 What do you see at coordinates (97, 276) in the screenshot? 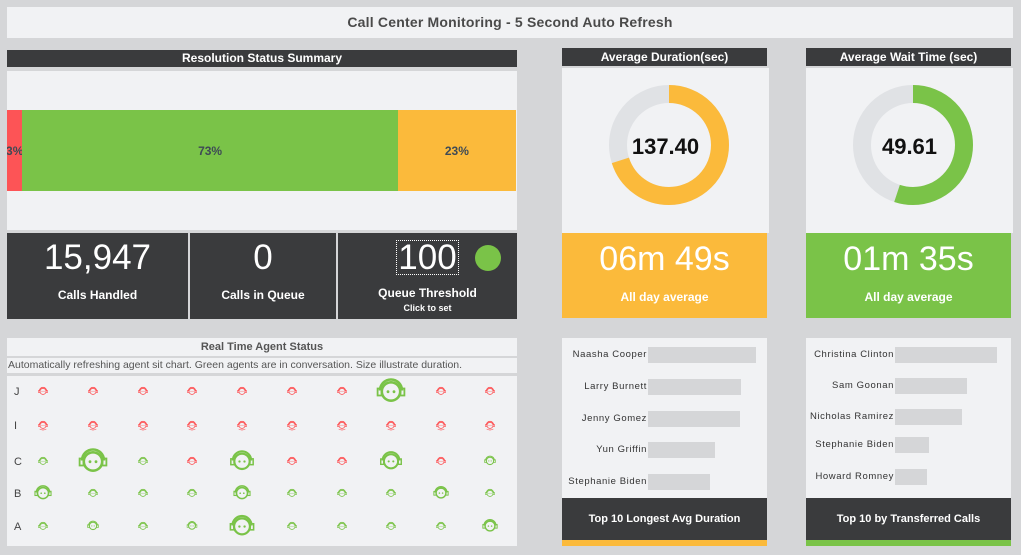
I see `calls-handled-tile: 15,947 Calls Handled` at bounding box center [97, 276].